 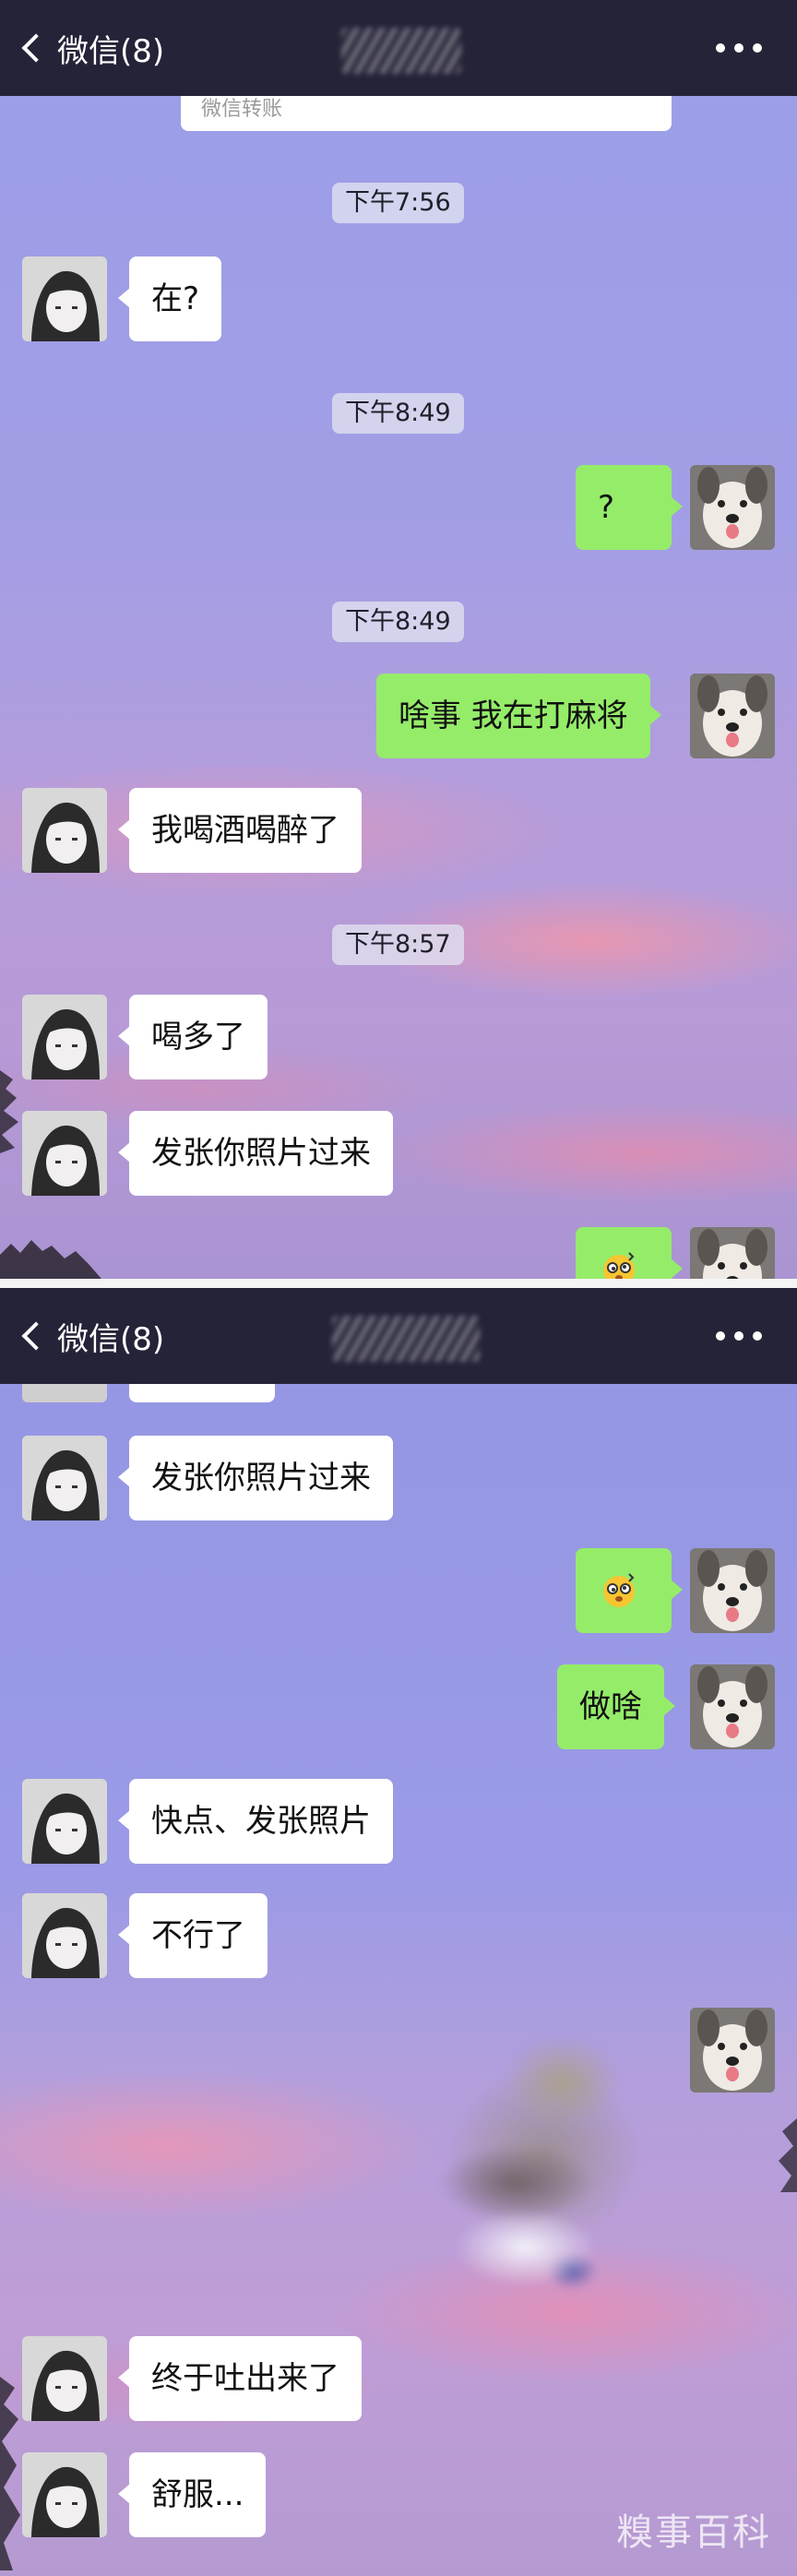 I want to click on message-bubble-outgoing: ?, so click(x=630, y=508).